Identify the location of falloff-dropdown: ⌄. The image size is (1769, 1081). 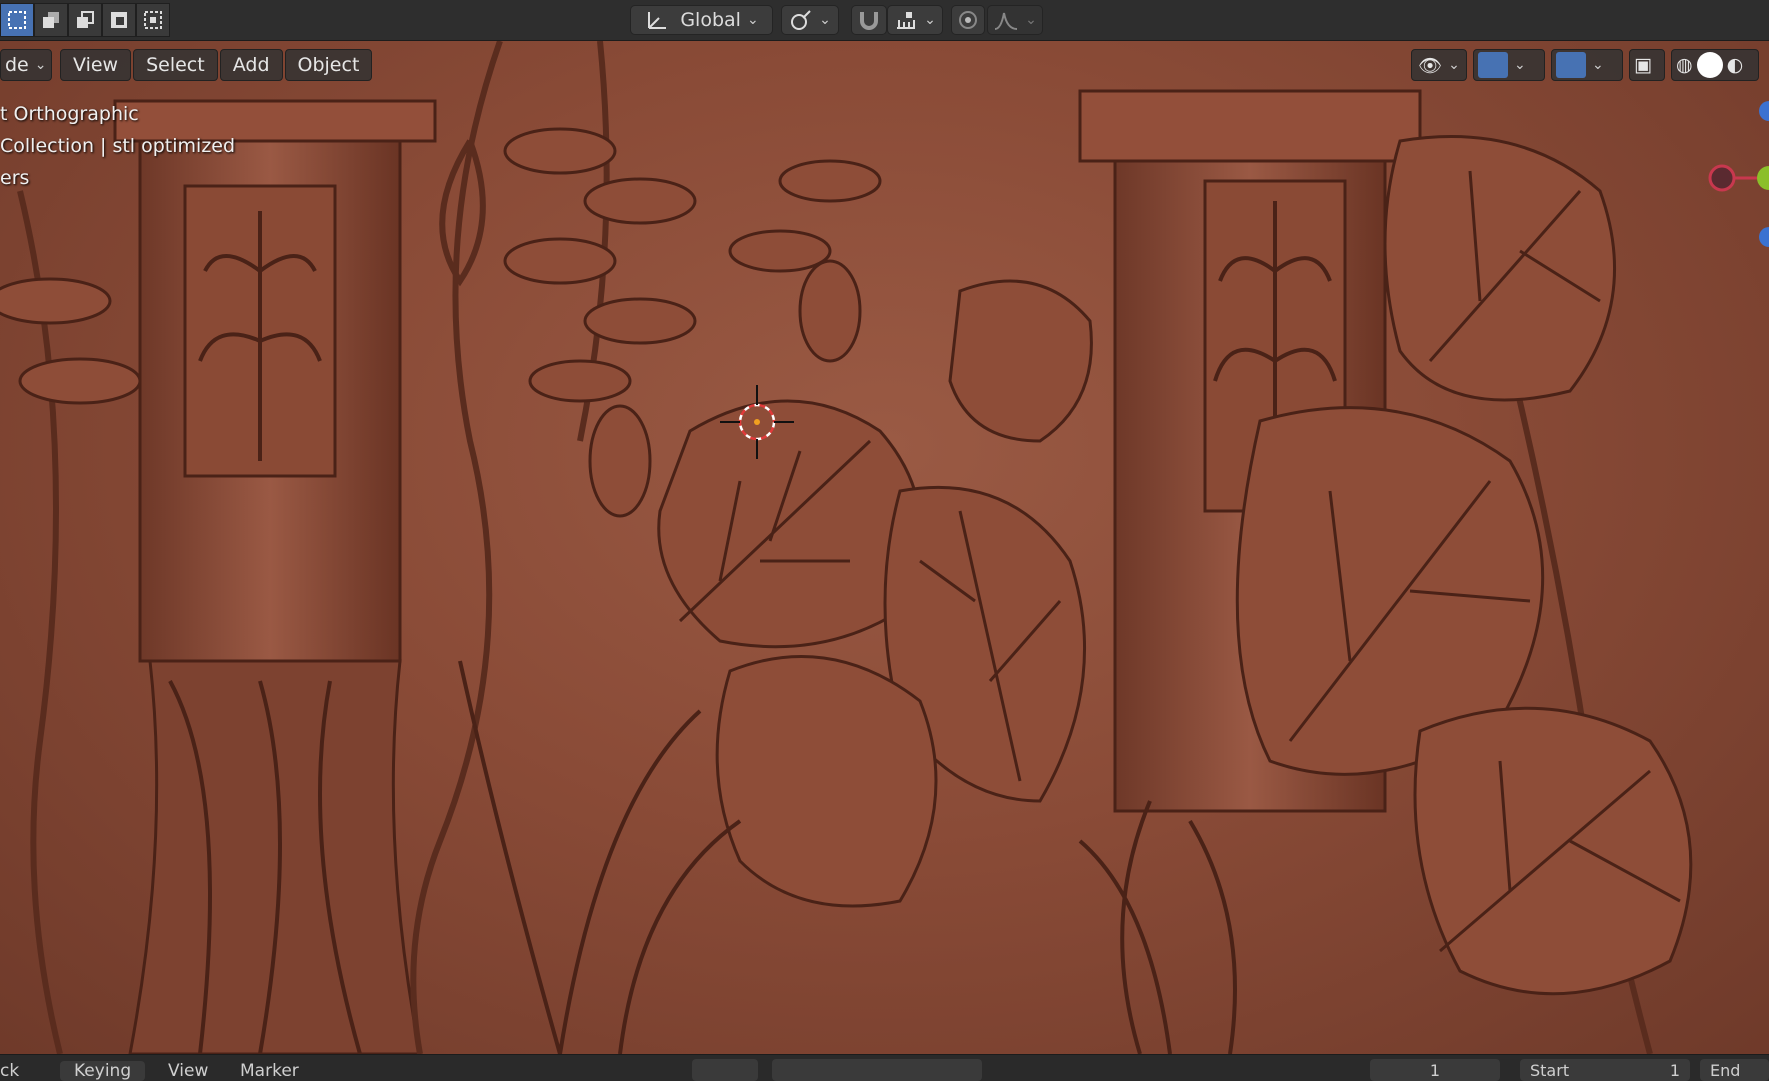
(1015, 20).